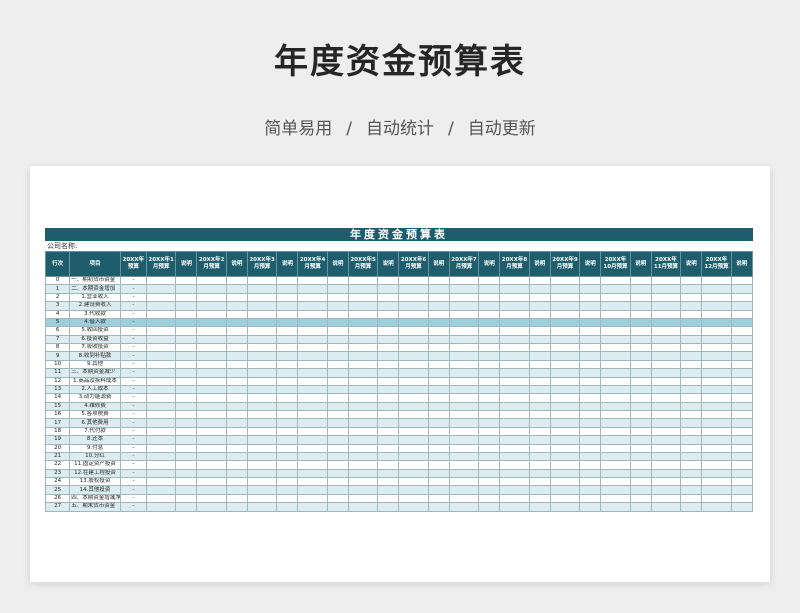  I want to click on item-name-cell: 3.代收款, so click(95, 314).